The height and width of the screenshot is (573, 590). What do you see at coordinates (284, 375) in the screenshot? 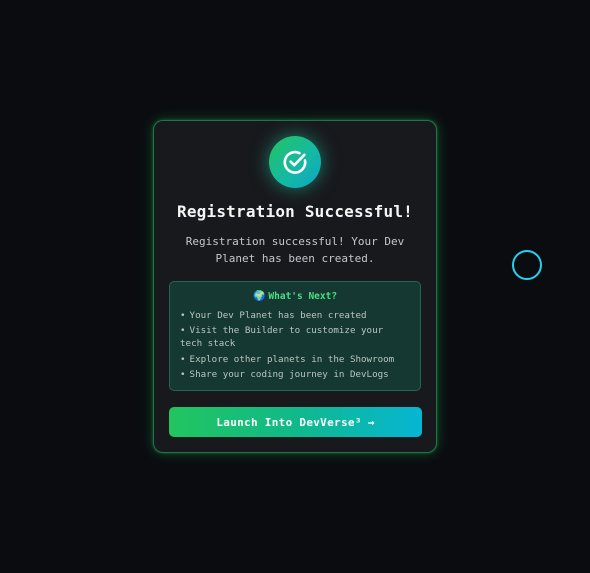
I see `list-item: • Share your coding journey in DevLogs` at bounding box center [284, 375].